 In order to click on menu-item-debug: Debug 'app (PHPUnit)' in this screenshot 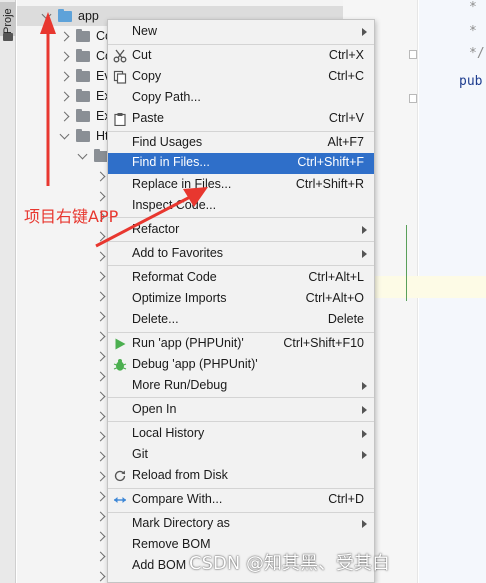, I will do `click(241, 365)`.